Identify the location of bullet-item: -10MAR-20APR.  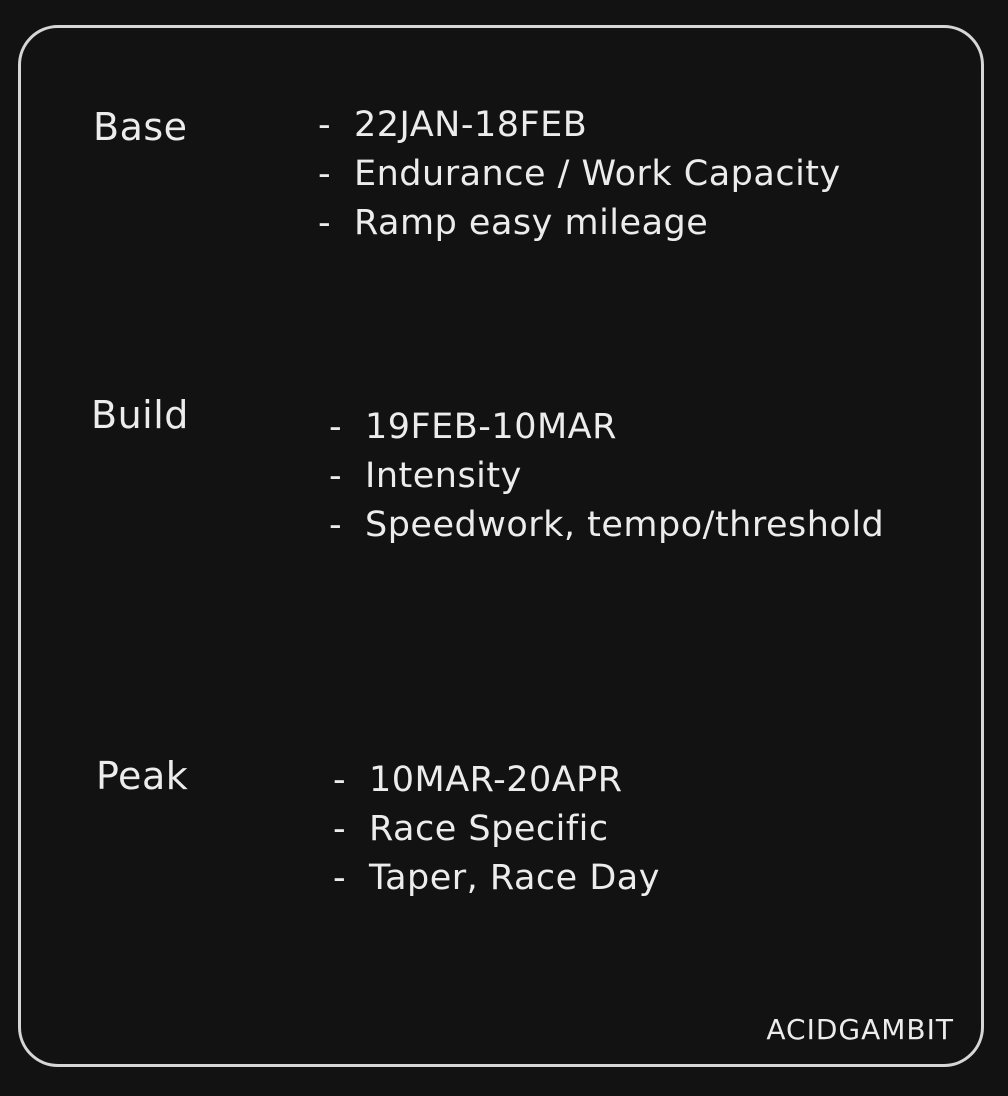
(478, 780).